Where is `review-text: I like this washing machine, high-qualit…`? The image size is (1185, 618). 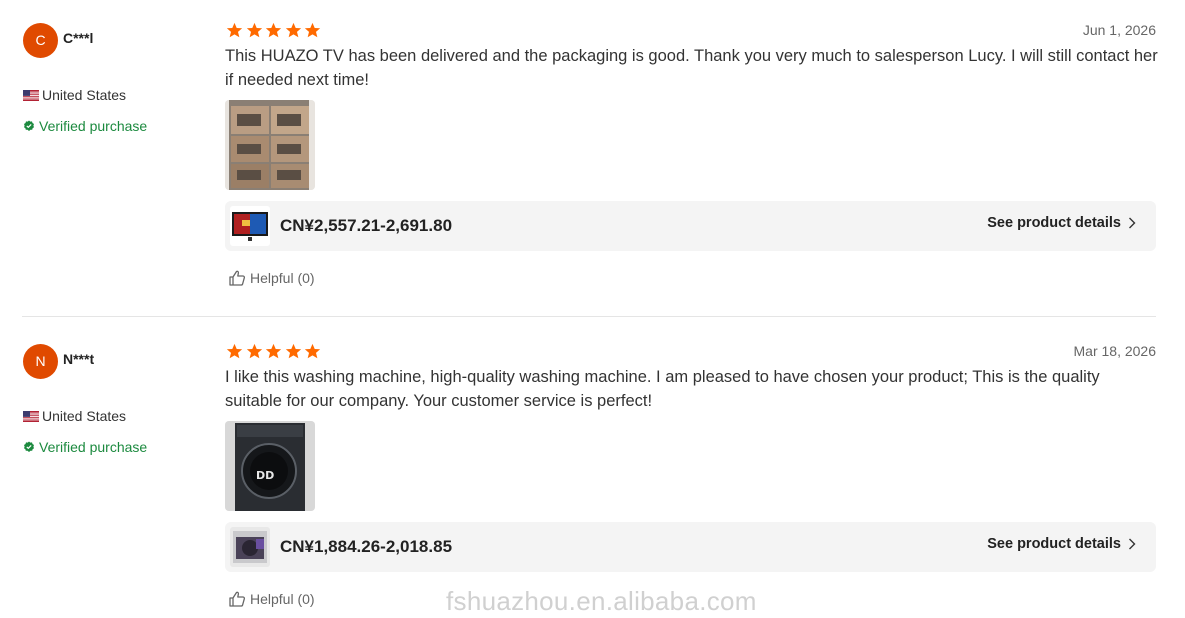 review-text: I like this washing machine, high-qualit… is located at coordinates (662, 389).